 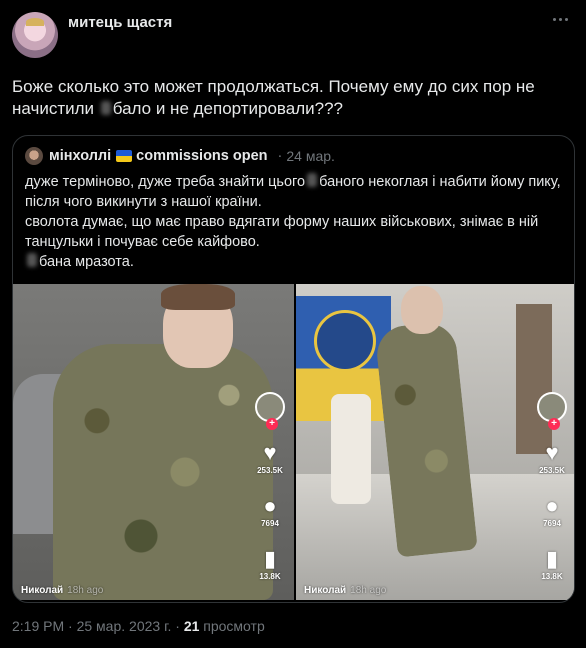 I want to click on quote-header: мінхоллі commissions open · 24 мар., so click(x=293, y=156).